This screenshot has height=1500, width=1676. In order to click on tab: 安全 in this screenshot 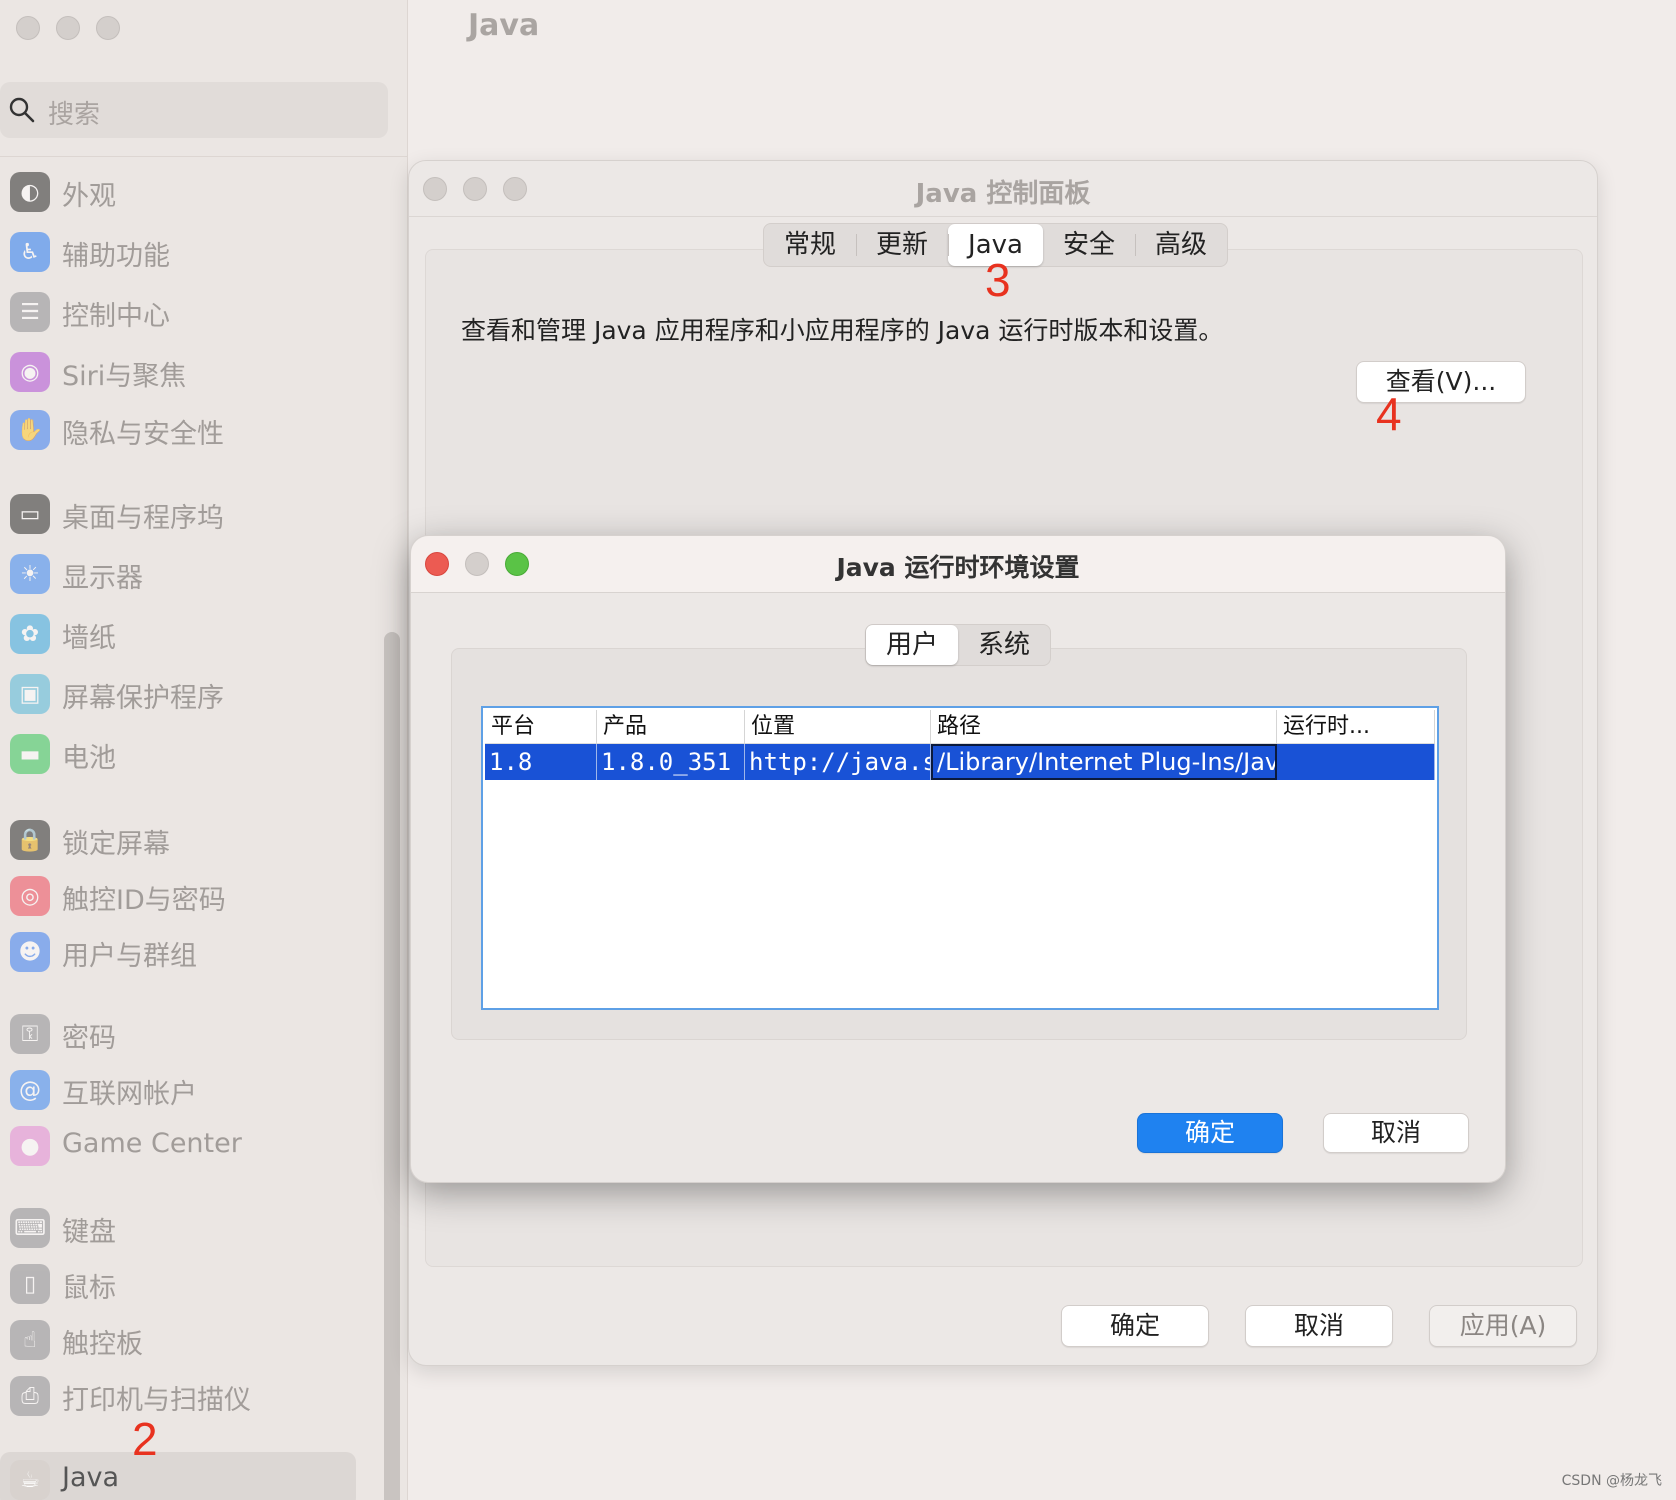, I will do `click(1089, 245)`.